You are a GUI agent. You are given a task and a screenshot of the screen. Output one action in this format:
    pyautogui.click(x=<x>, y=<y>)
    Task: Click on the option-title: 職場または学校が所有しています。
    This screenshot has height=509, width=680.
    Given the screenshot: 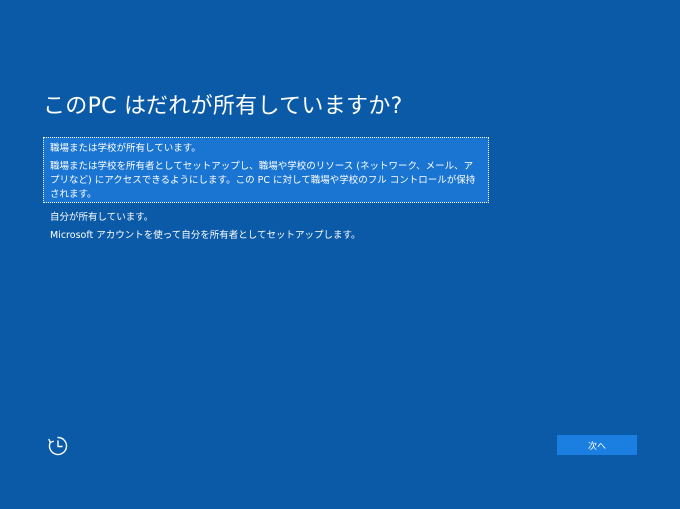 What is the action you would take?
    pyautogui.click(x=125, y=148)
    